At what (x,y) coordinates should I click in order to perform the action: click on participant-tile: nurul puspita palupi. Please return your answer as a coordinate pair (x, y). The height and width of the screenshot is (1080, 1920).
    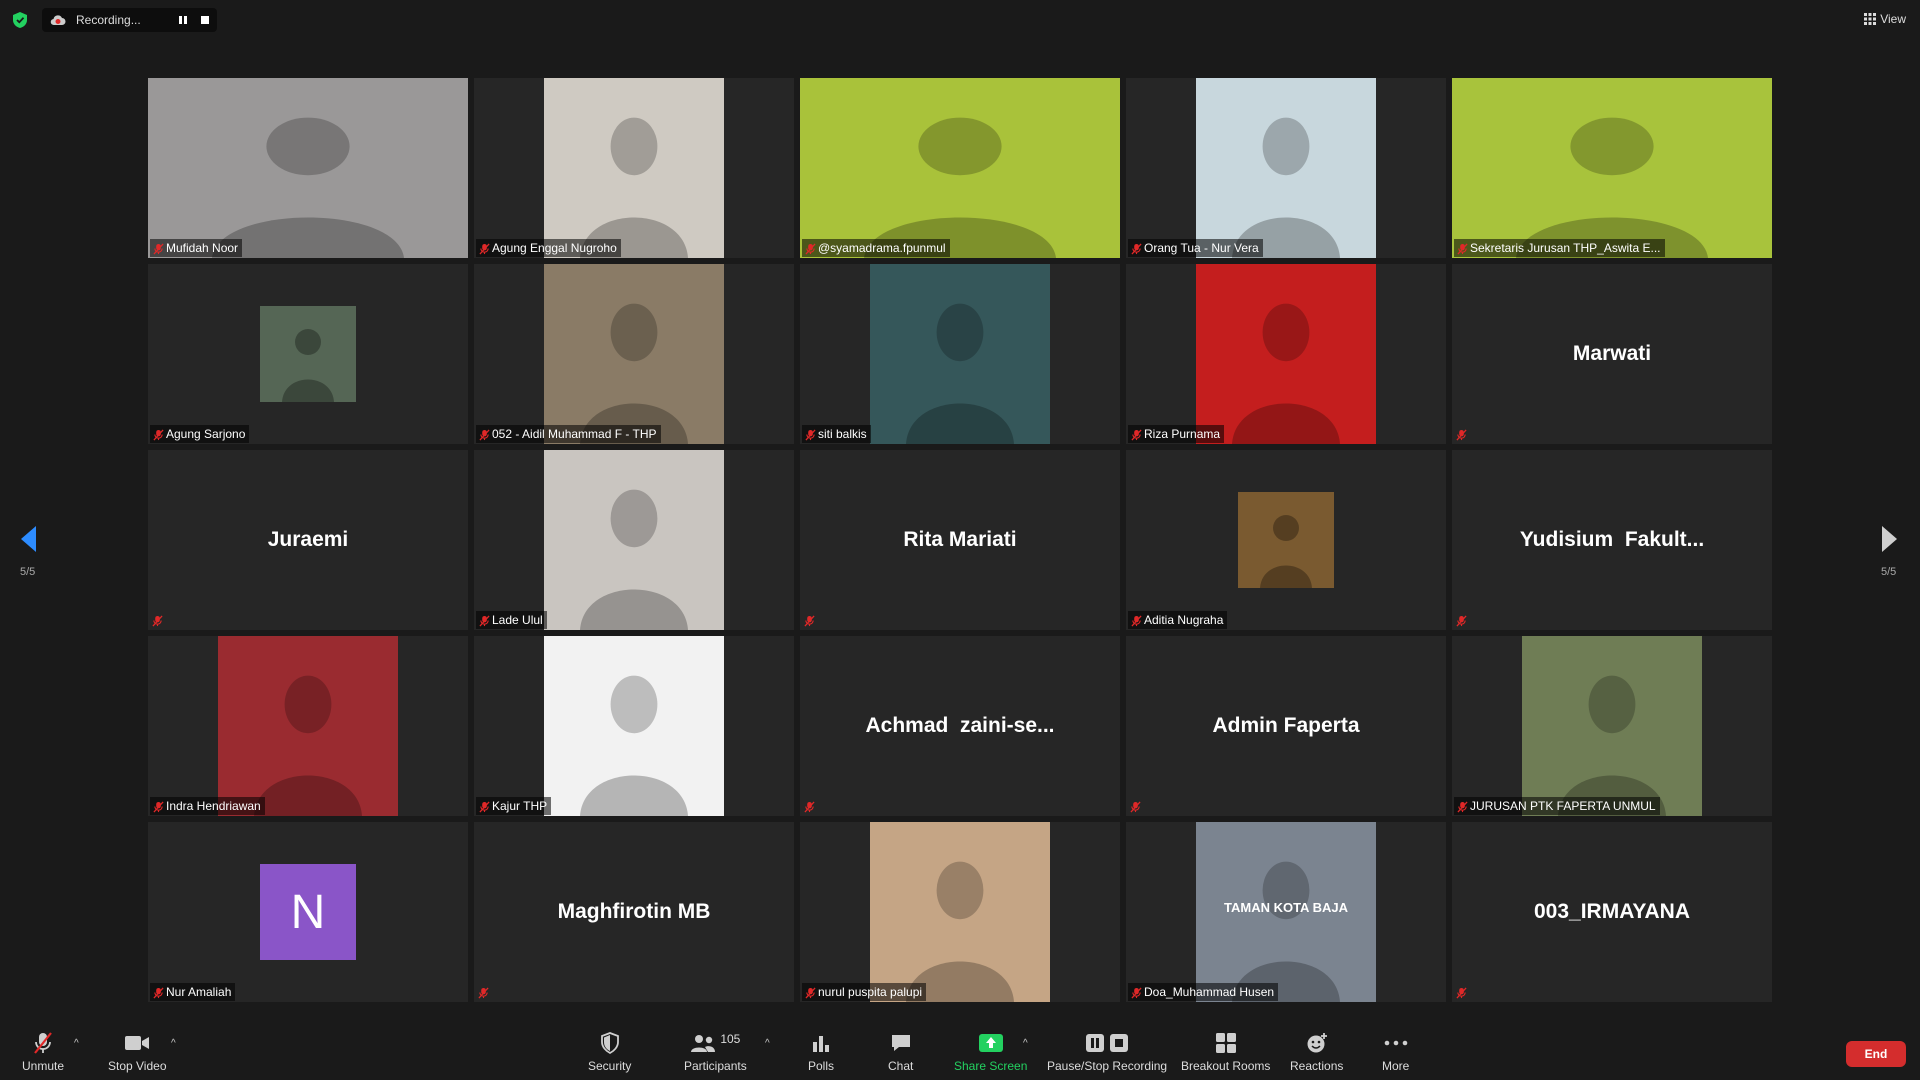
    Looking at the image, I should click on (960, 912).